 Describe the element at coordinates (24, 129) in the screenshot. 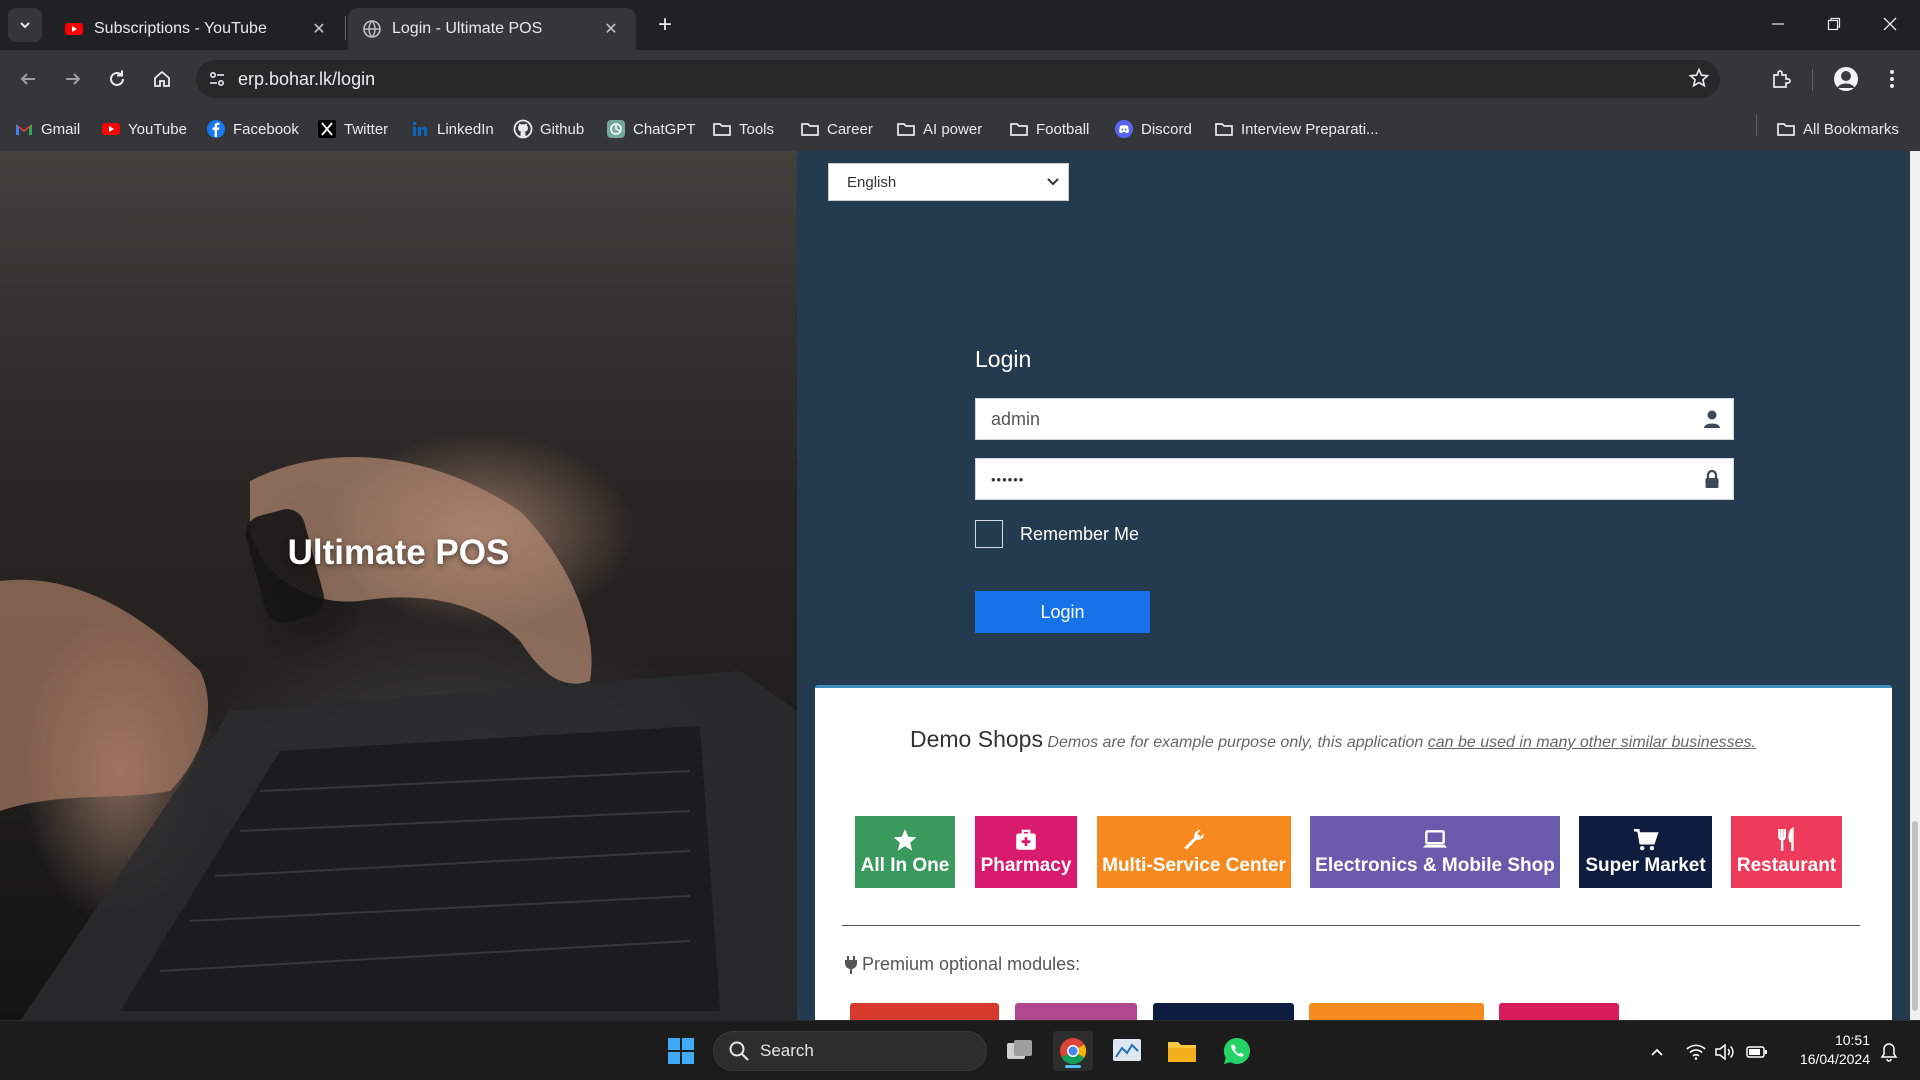

I see `gmail-icon` at that location.